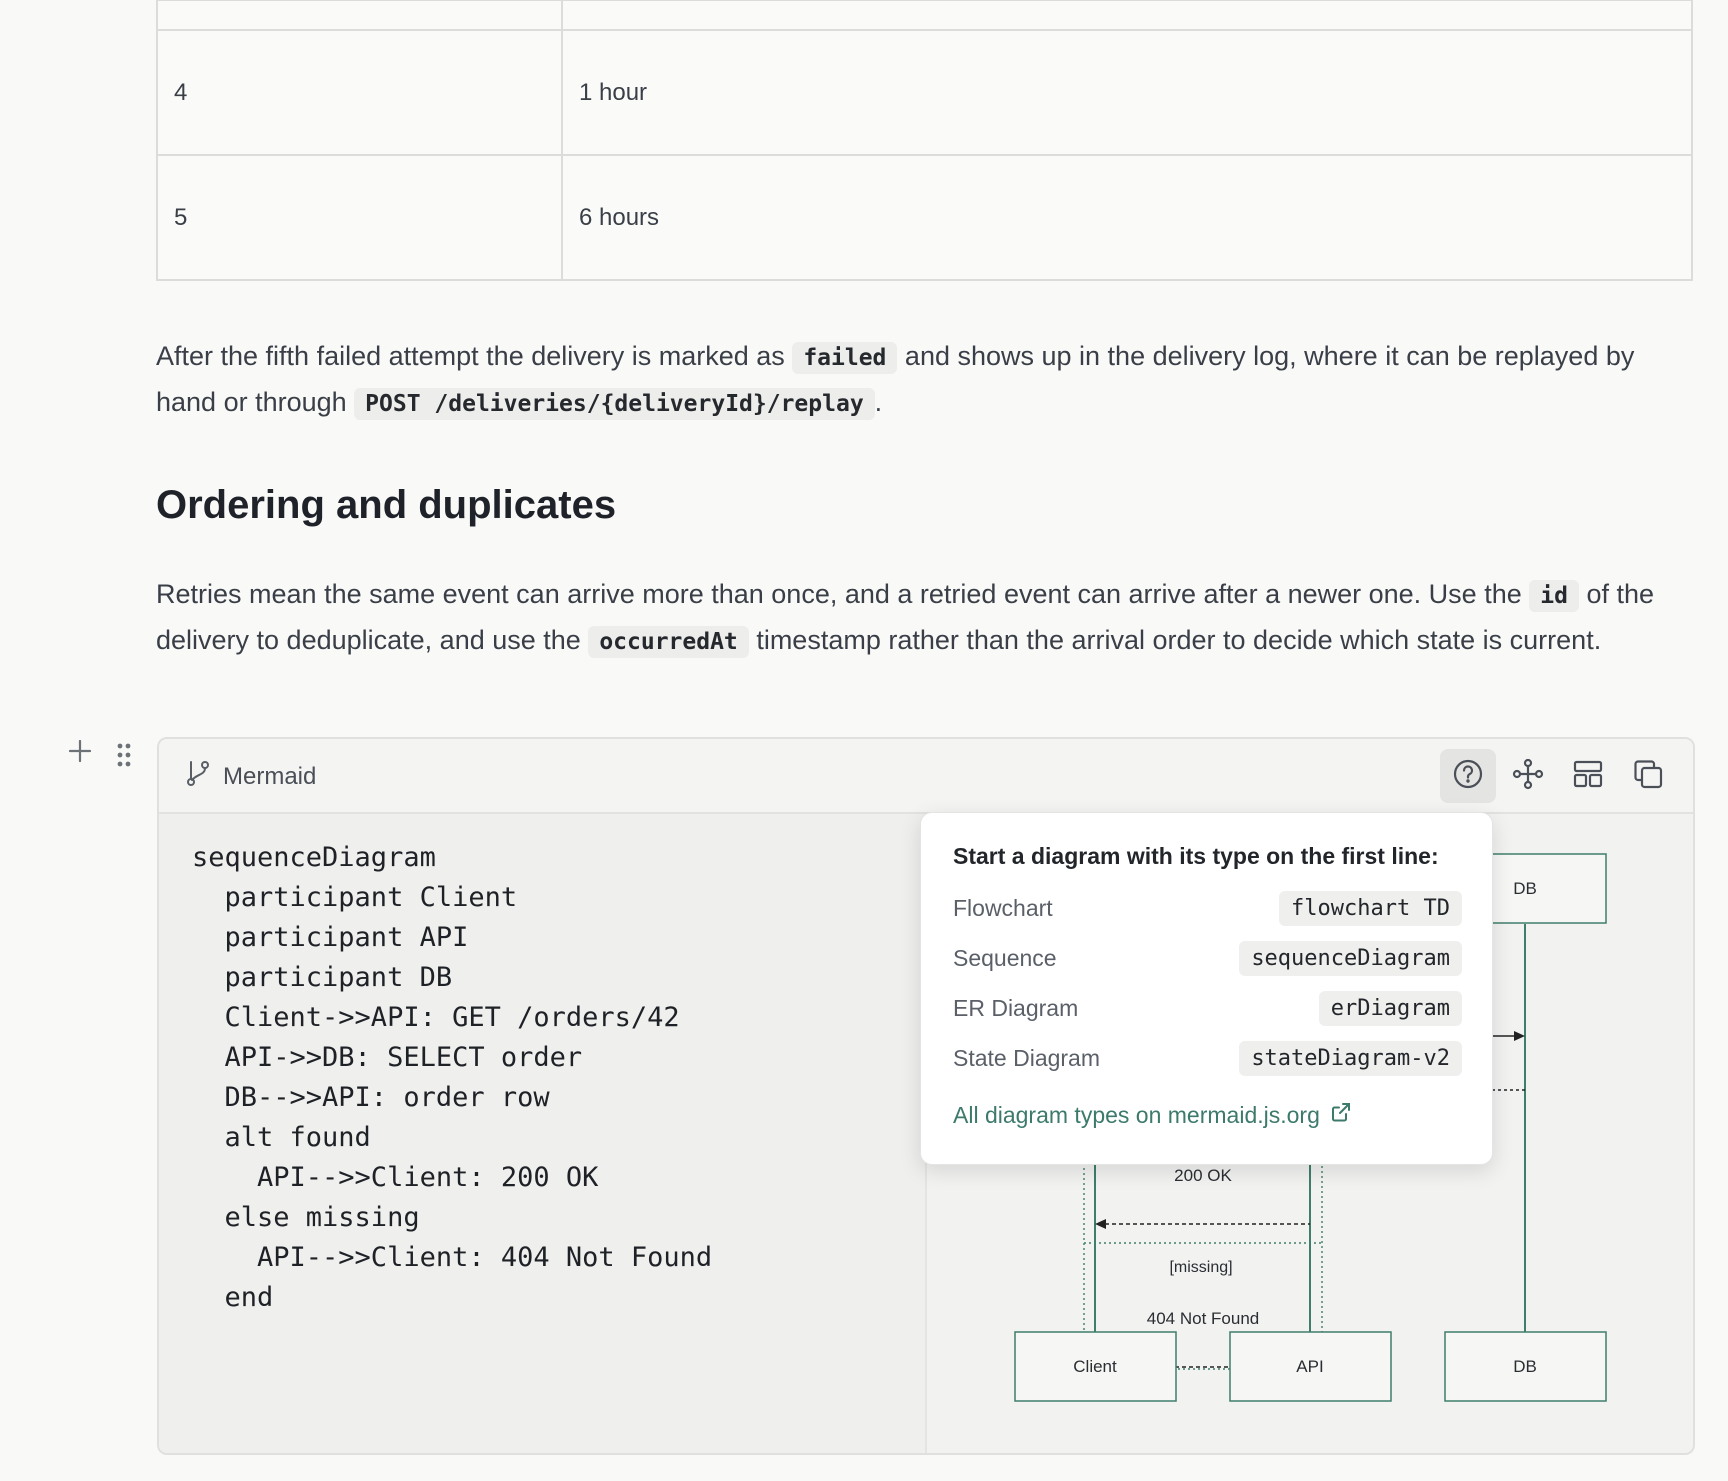  What do you see at coordinates (80, 753) in the screenshot?
I see `plus-icon` at bounding box center [80, 753].